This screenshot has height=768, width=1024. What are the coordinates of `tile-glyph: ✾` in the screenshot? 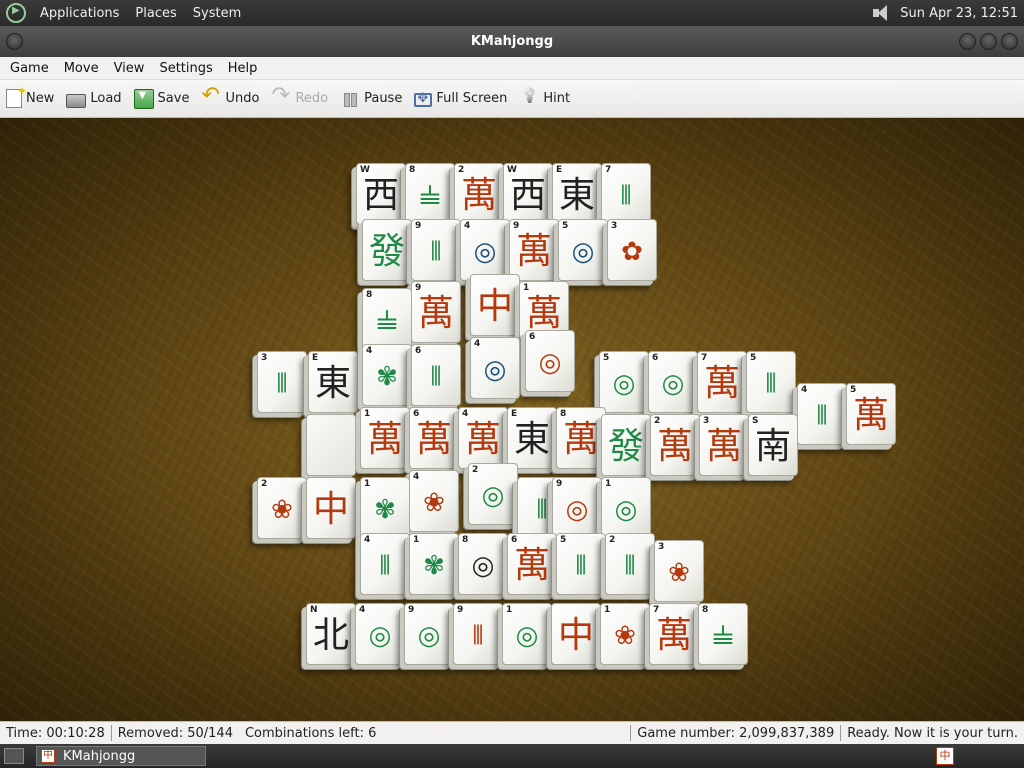 It's located at (387, 377).